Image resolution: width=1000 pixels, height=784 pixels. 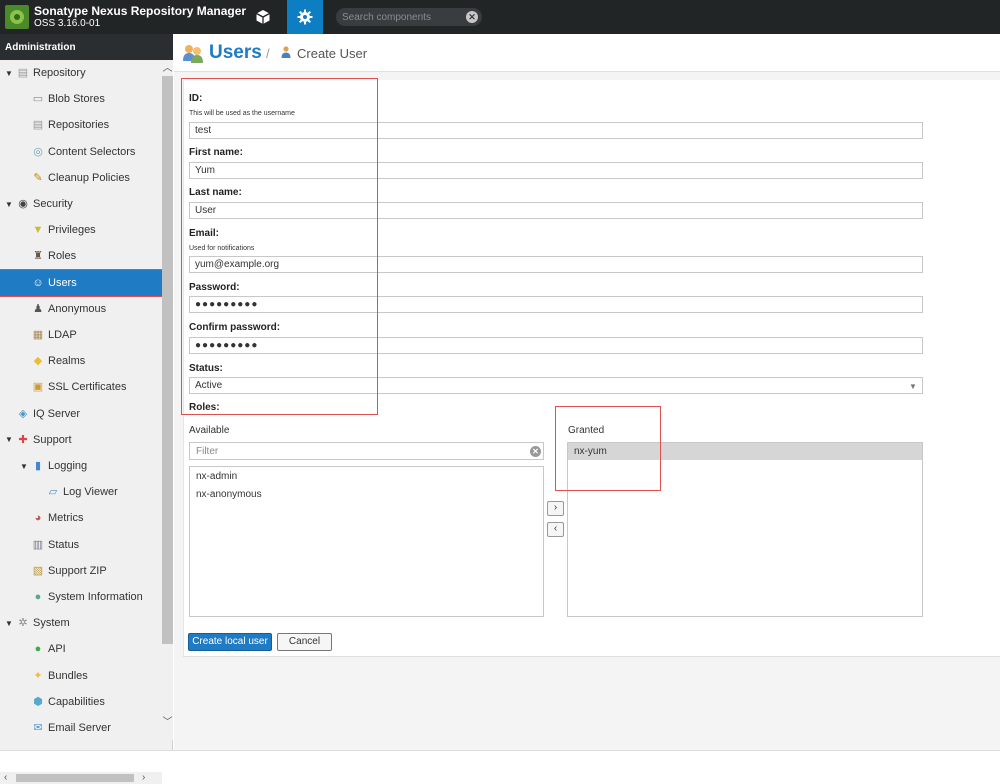 I want to click on sidebar-item-privileges: ▼ Privileges, so click(x=81, y=230).